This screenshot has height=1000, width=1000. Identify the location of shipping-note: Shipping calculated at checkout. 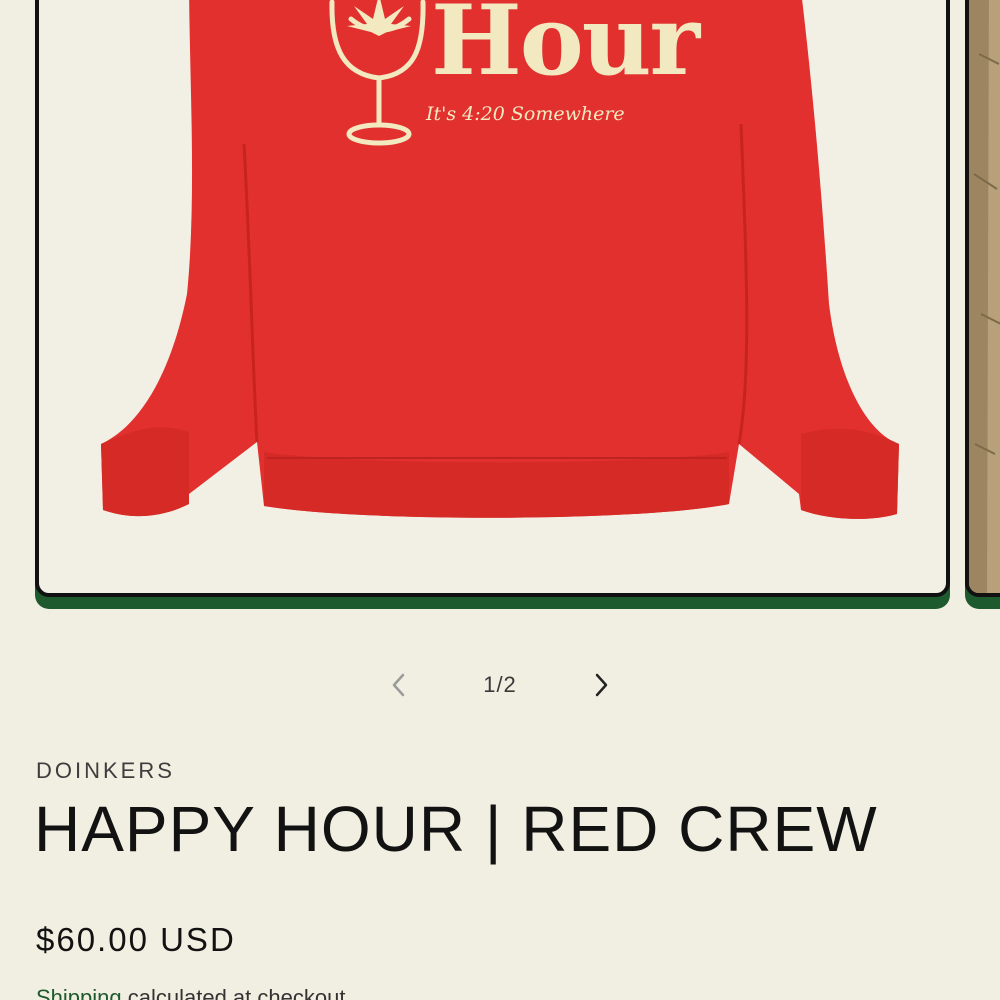
(190, 992).